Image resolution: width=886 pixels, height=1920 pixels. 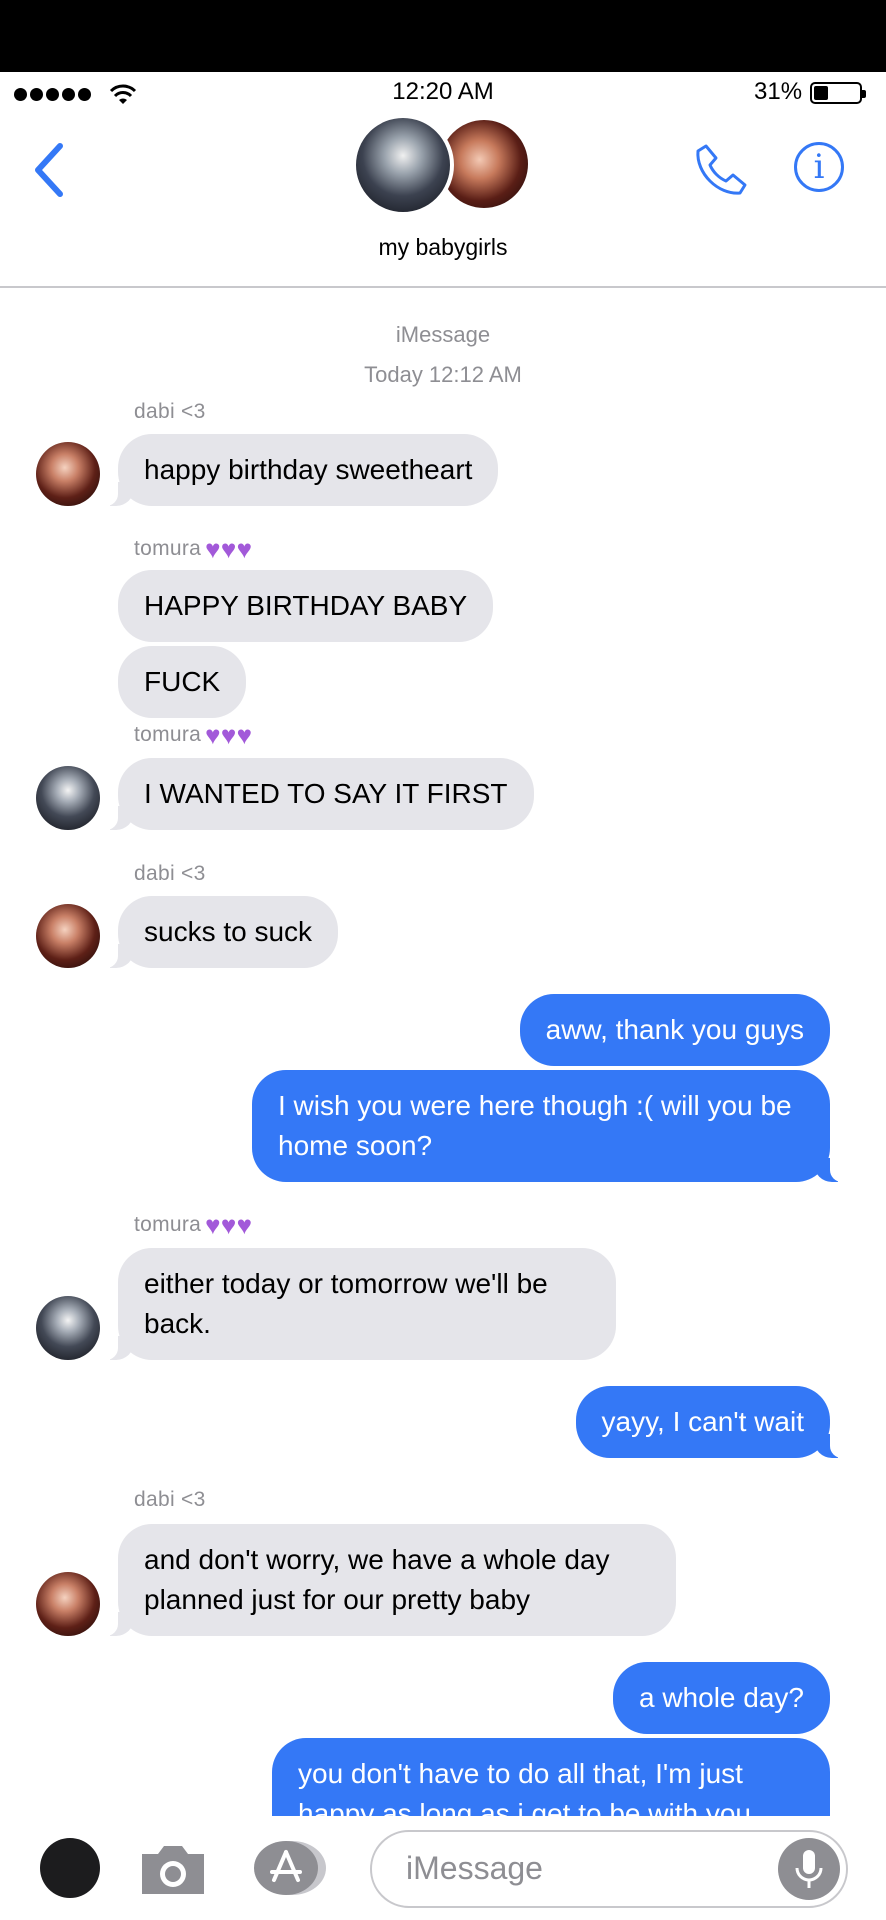 I want to click on message-bubble-sent: a whole day?, so click(x=721, y=1698).